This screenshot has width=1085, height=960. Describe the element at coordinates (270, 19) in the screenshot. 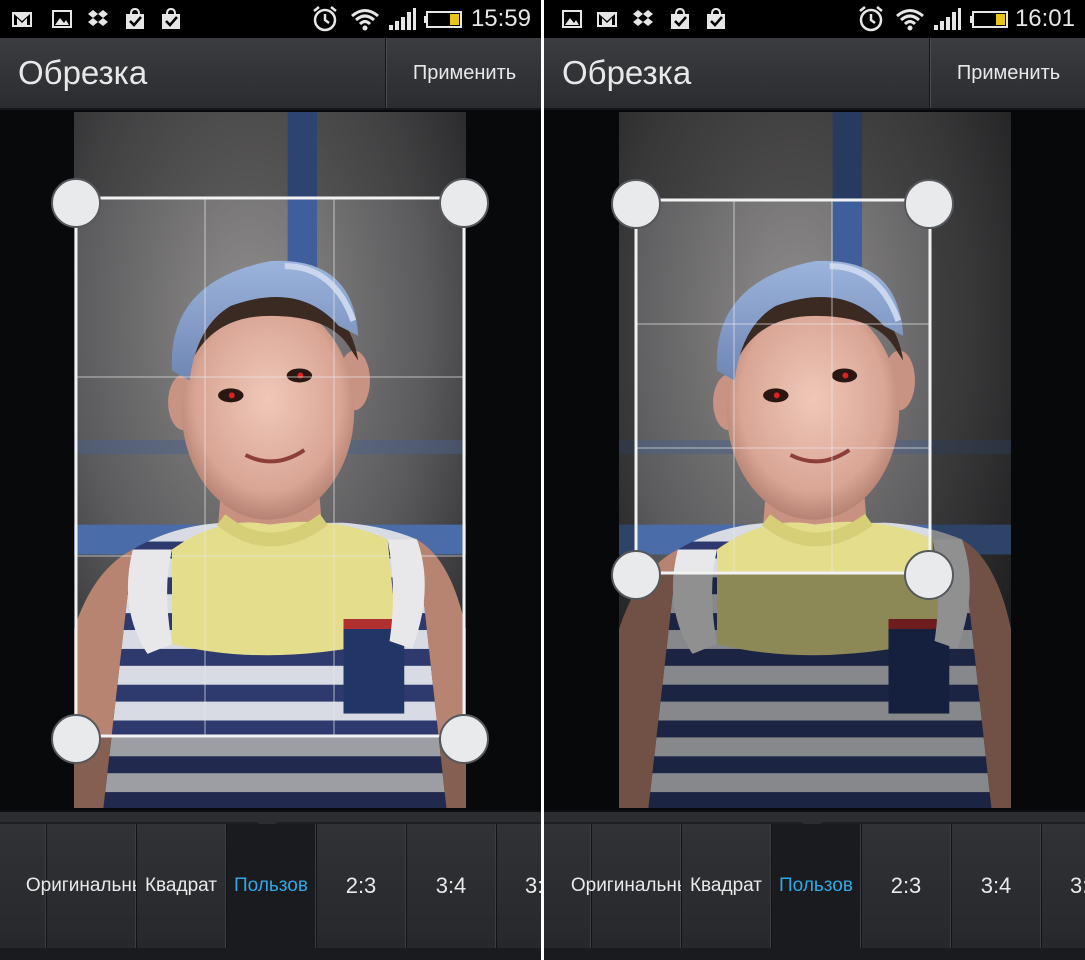

I see `status-bar: 15:59` at that location.